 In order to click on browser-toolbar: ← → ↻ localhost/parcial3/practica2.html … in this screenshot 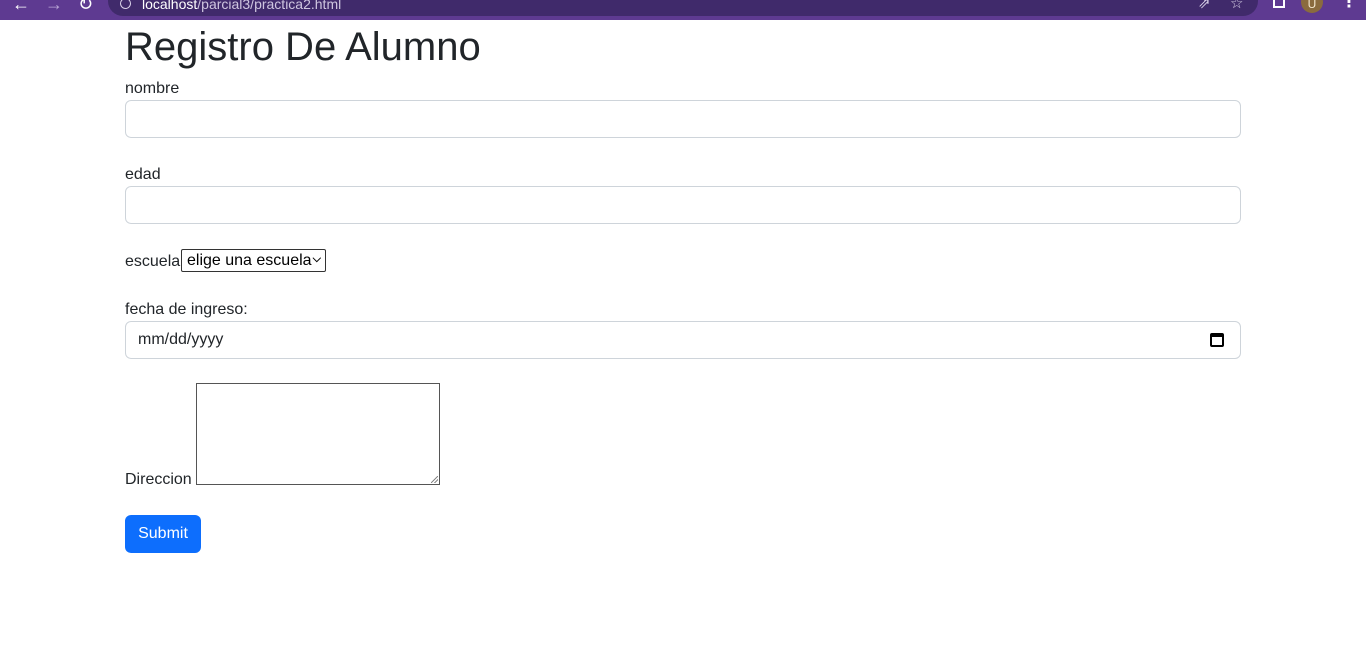, I will do `click(683, 10)`.